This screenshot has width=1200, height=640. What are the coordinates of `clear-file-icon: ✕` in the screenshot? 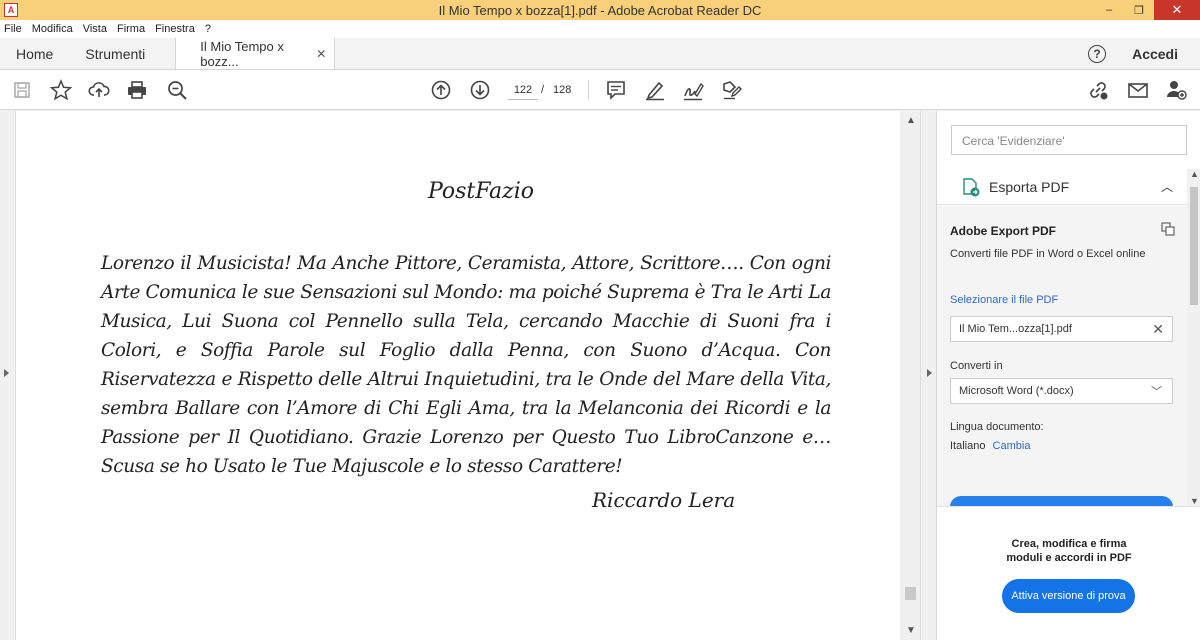 It's located at (1158, 329).